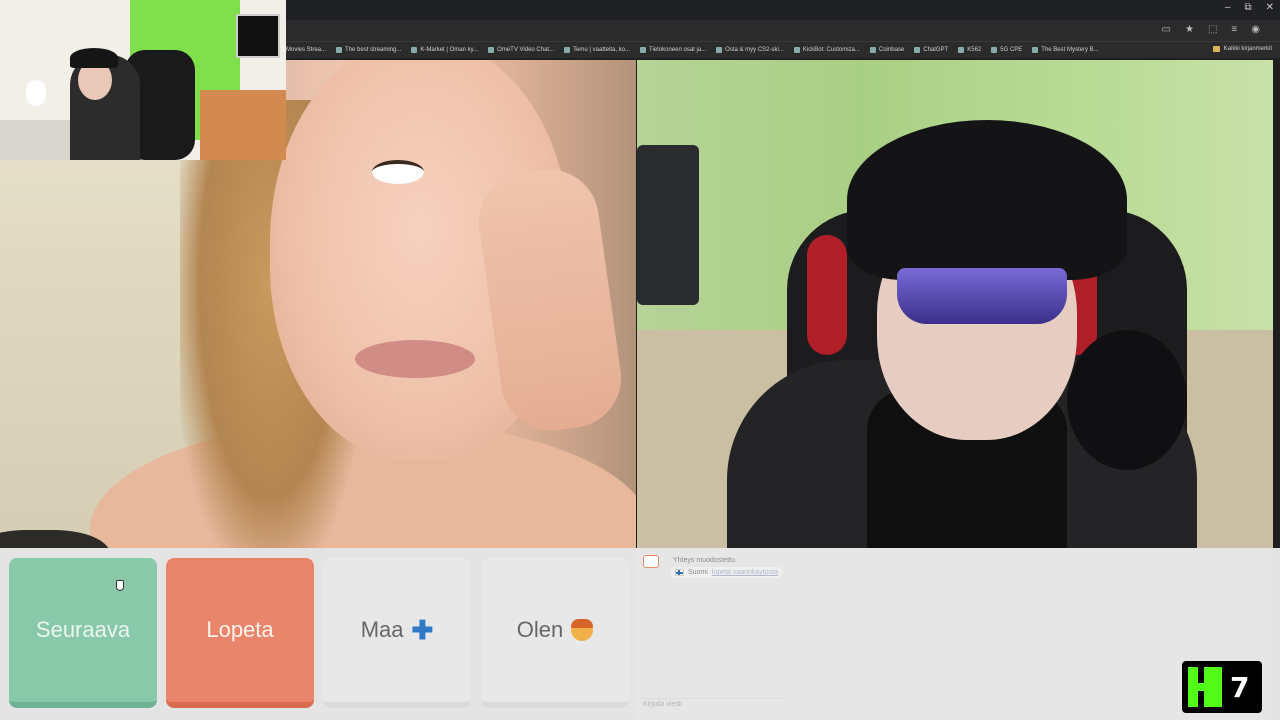 This screenshot has width=1280, height=720. I want to click on eye, so click(398, 172).